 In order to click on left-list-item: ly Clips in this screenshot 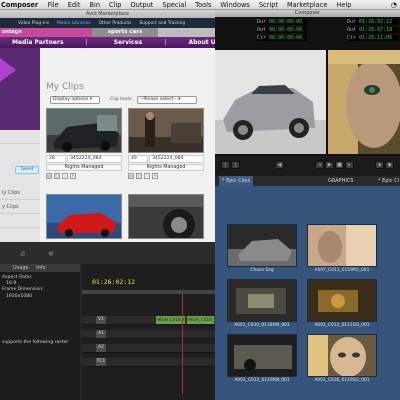, I will do `click(20, 193)`.